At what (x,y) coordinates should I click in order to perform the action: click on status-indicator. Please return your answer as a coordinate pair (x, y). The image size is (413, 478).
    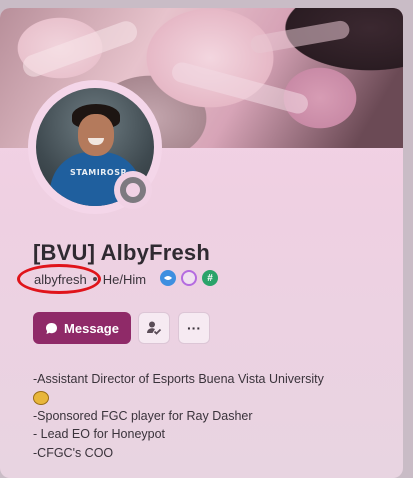
    Looking at the image, I should click on (133, 190).